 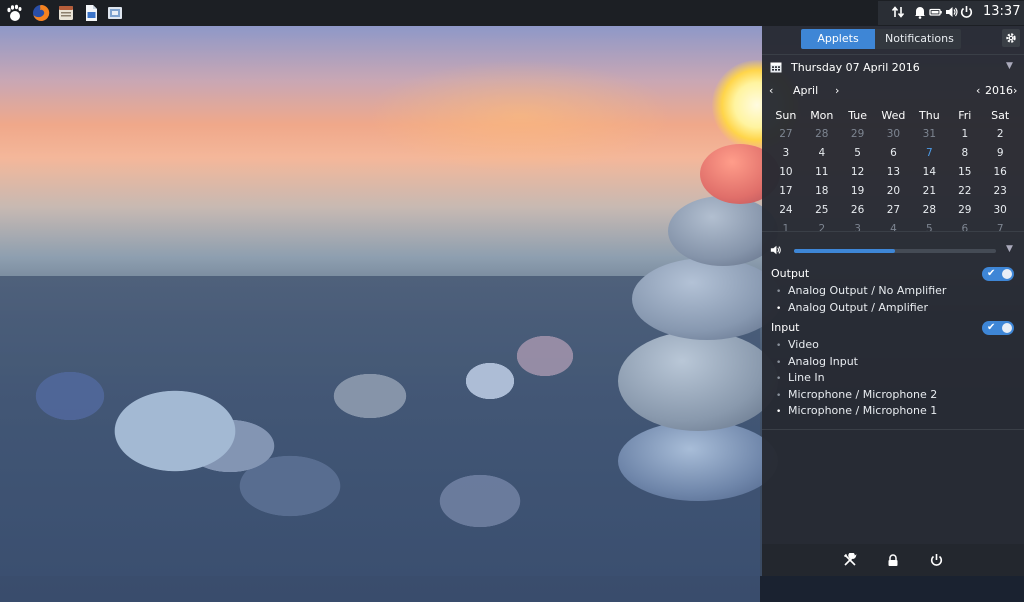 I want to click on calendar-day: 8, so click(x=964, y=152).